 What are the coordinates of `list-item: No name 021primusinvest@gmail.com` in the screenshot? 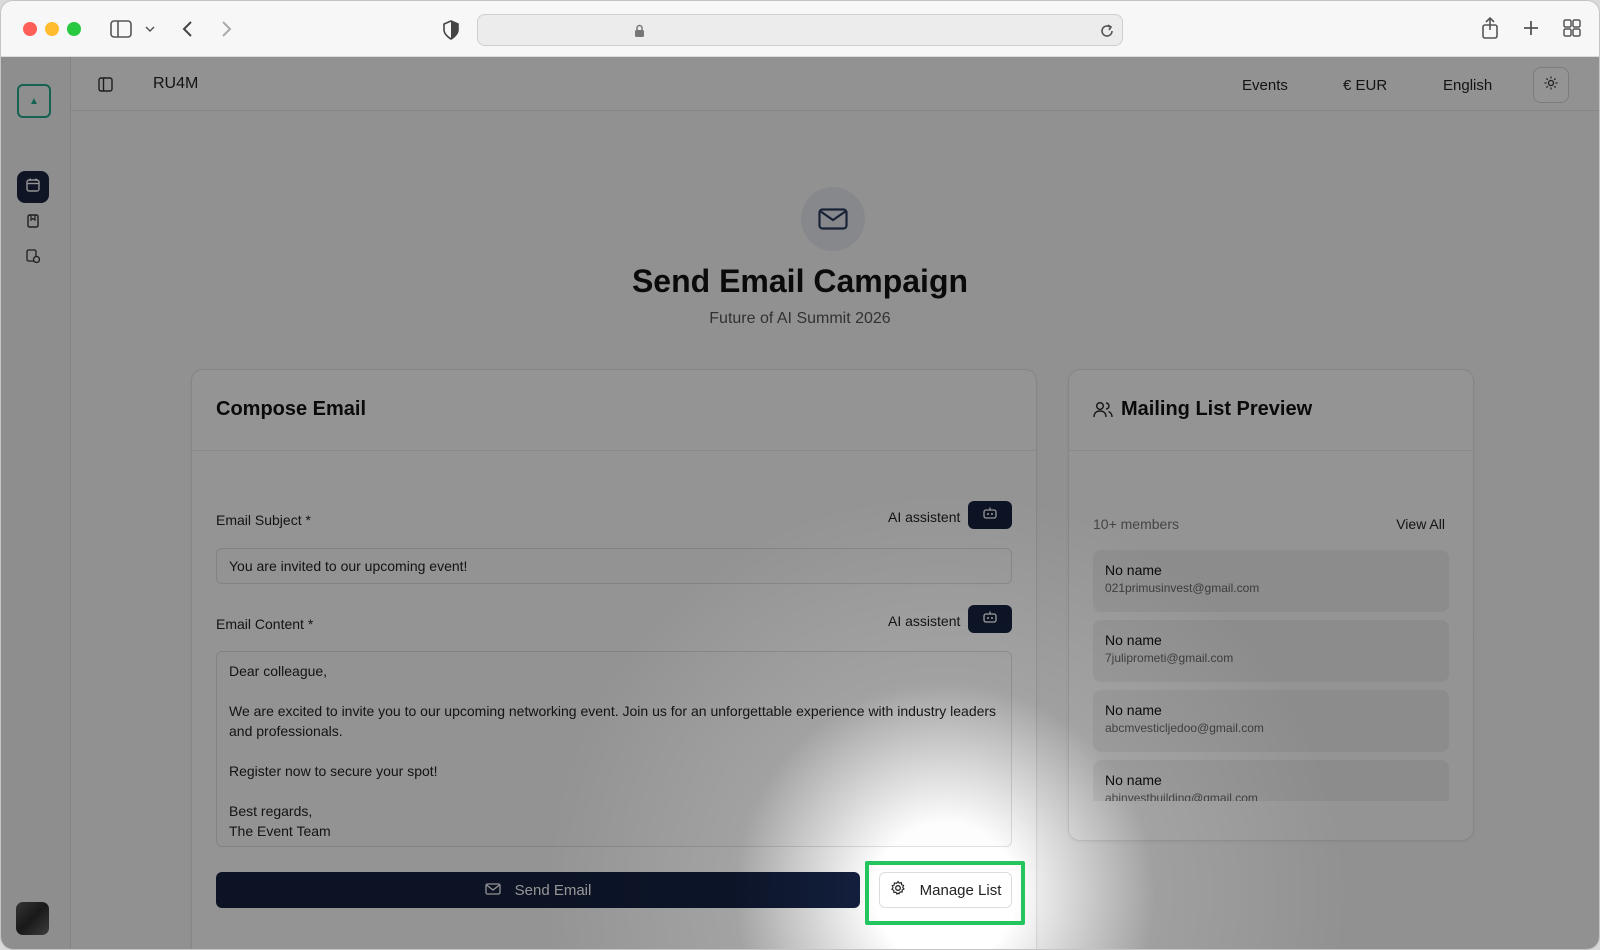 It's located at (1271, 581).